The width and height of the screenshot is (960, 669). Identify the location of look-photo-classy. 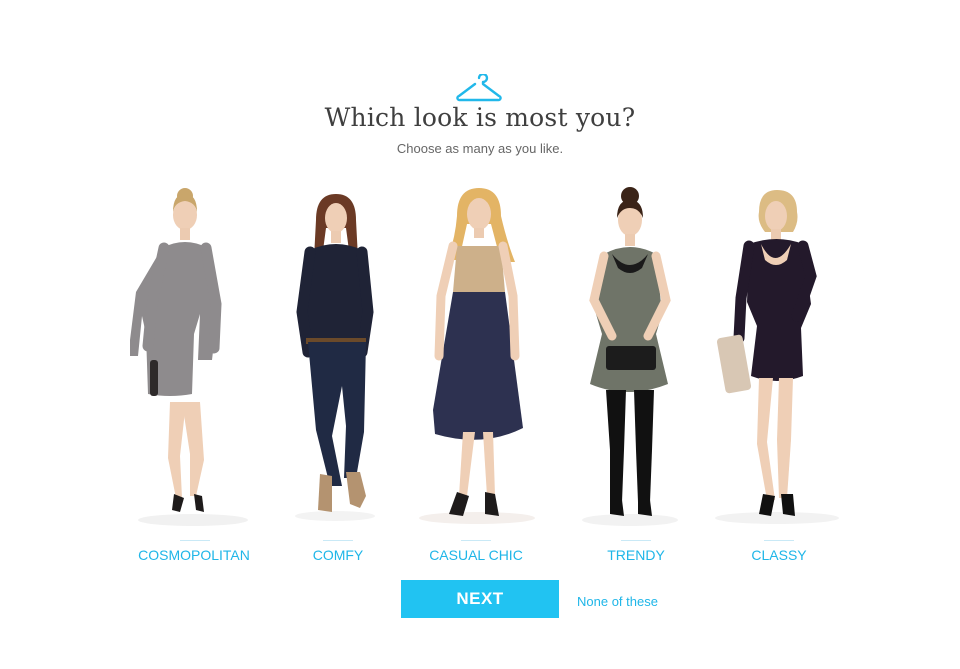
(777, 357).